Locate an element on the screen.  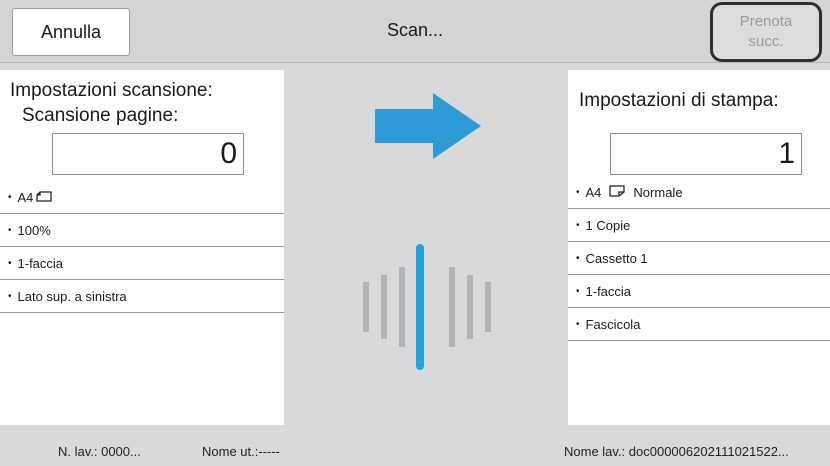
scanned-pages-label: Scansione pagine: is located at coordinates (100, 115).